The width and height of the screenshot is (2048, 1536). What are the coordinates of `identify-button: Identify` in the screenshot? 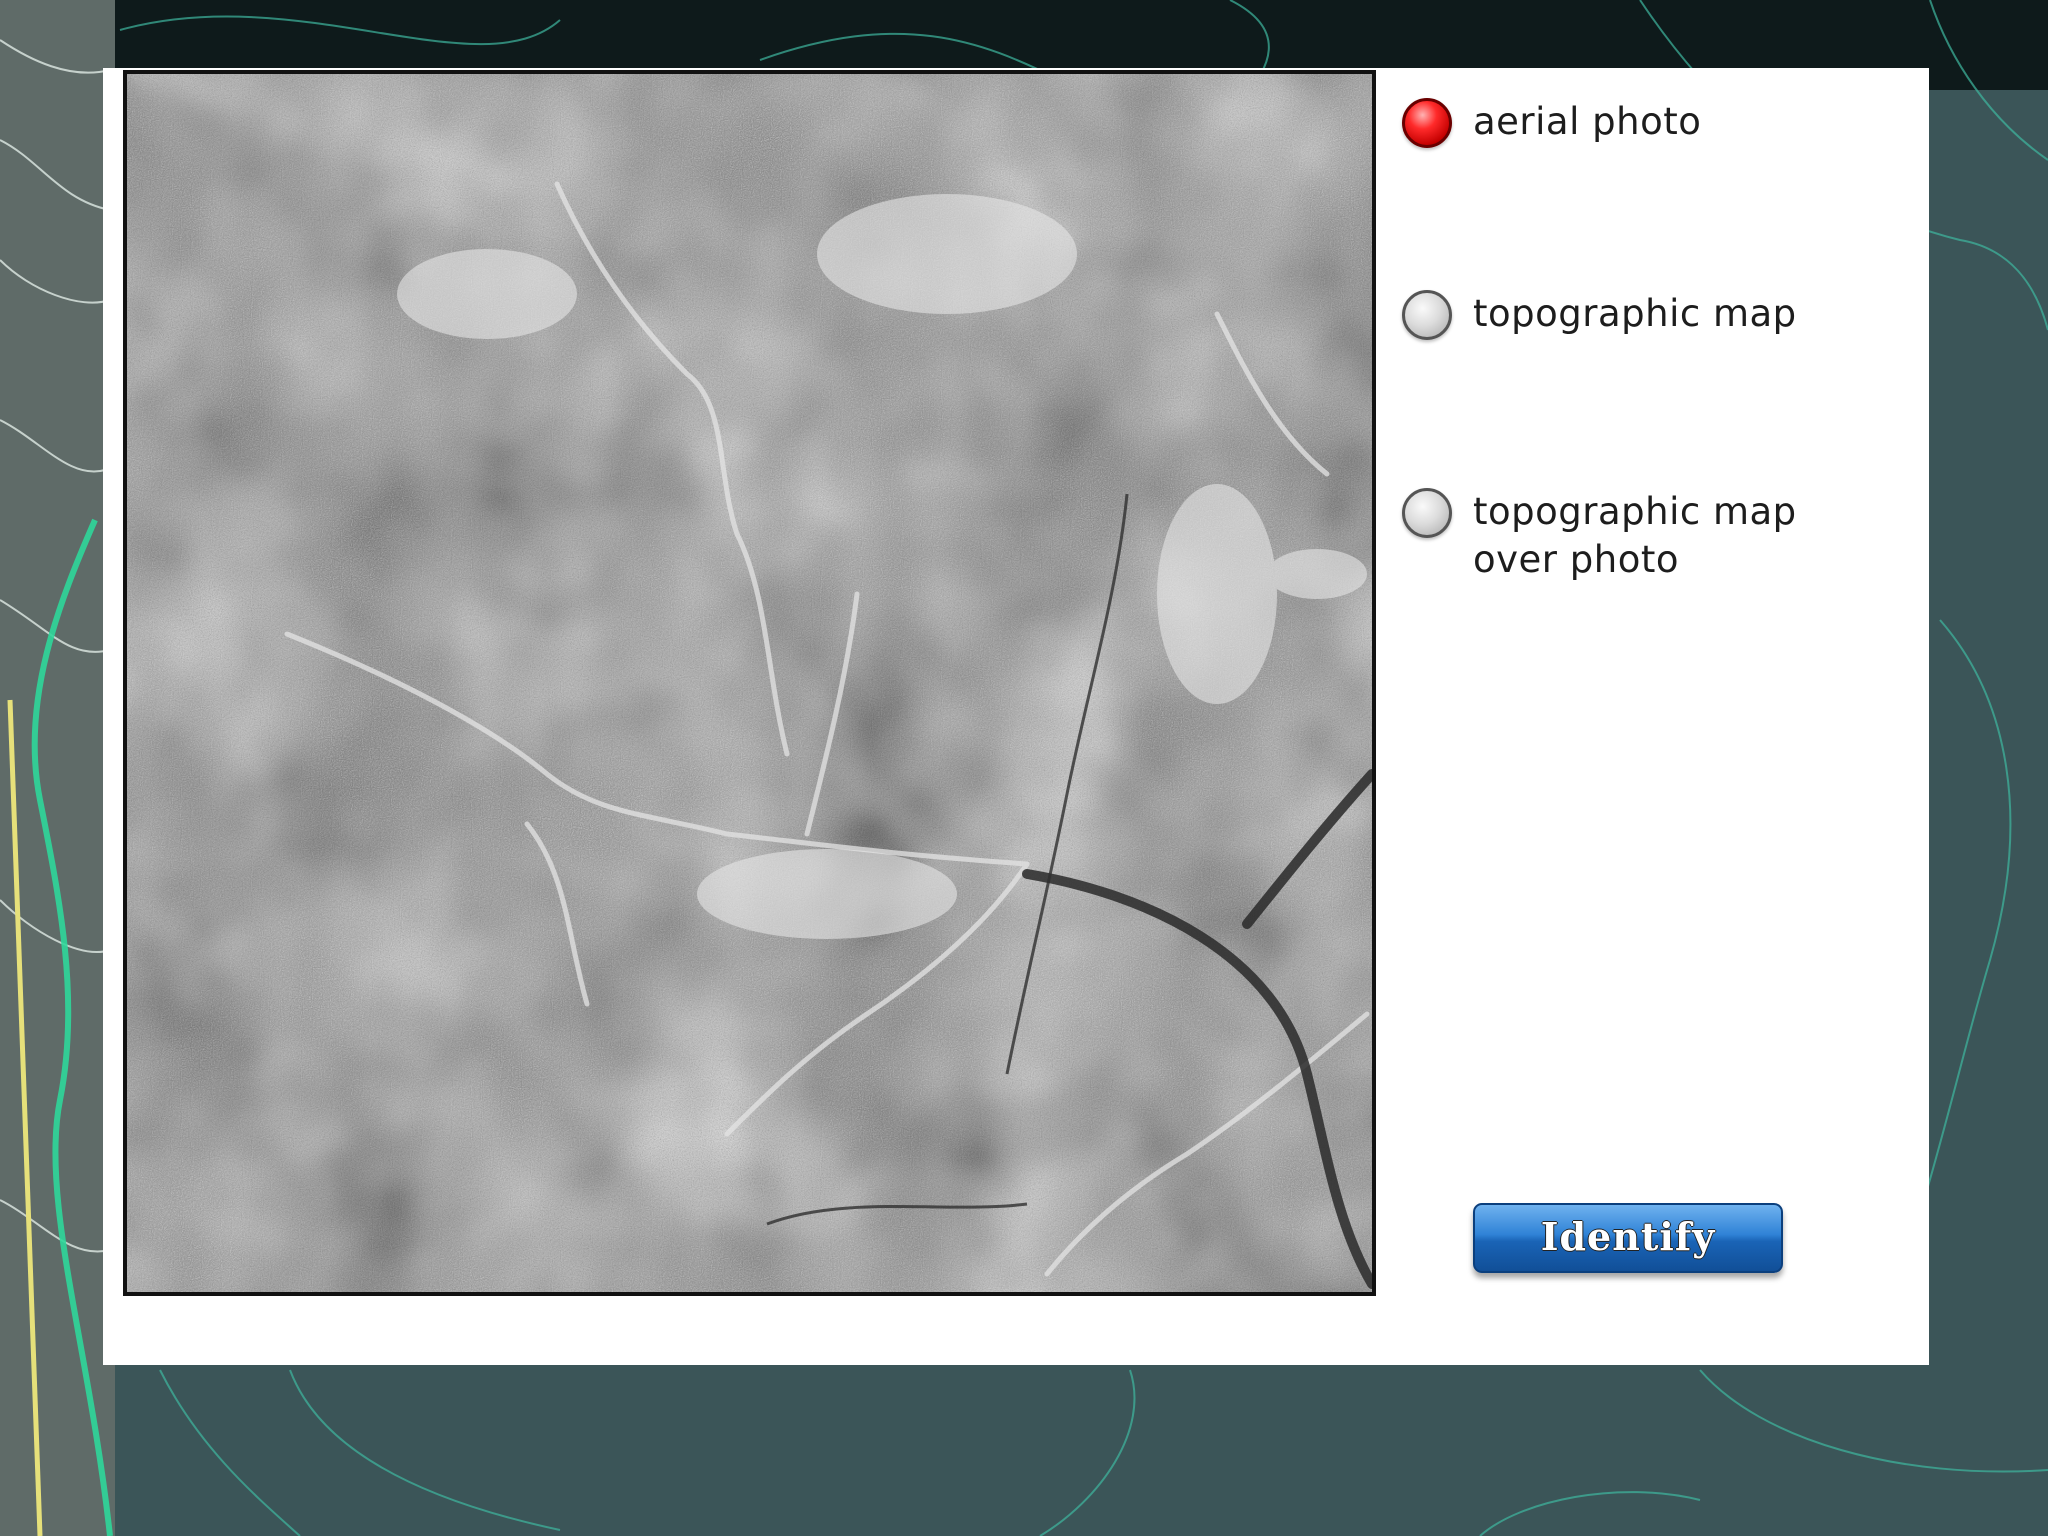 It's located at (1628, 1238).